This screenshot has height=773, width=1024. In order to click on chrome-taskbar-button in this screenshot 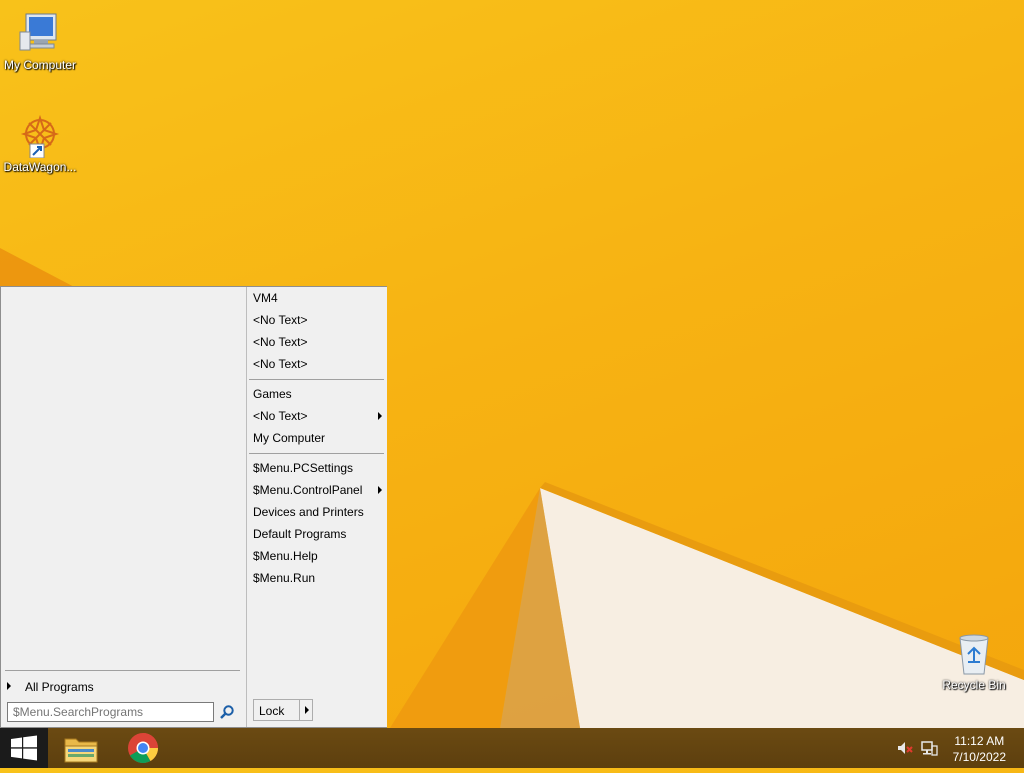, I will do `click(143, 748)`.